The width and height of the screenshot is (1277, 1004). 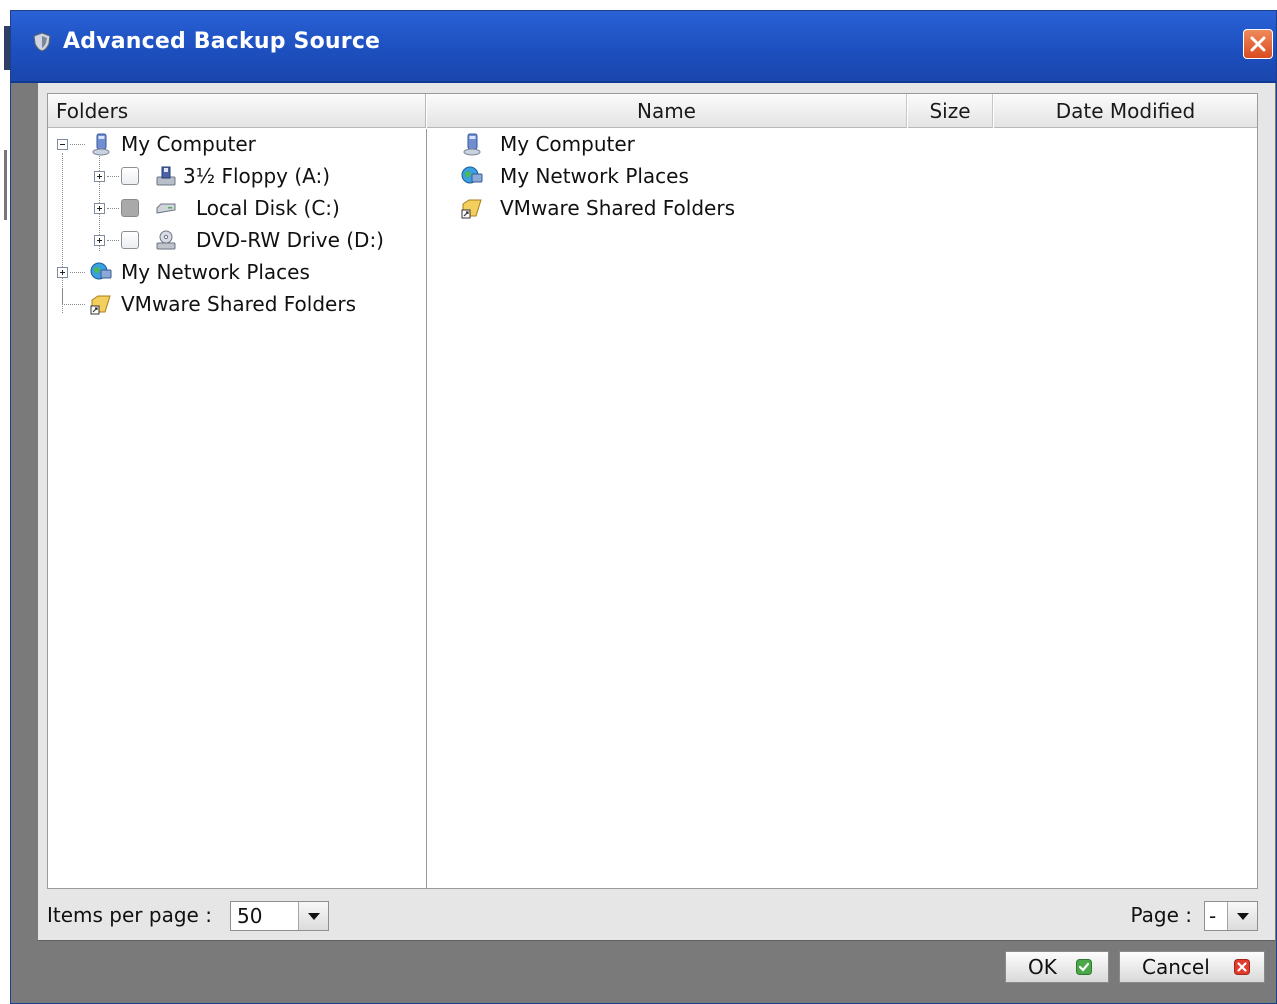 What do you see at coordinates (1084, 967) in the screenshot?
I see `check-icon` at bounding box center [1084, 967].